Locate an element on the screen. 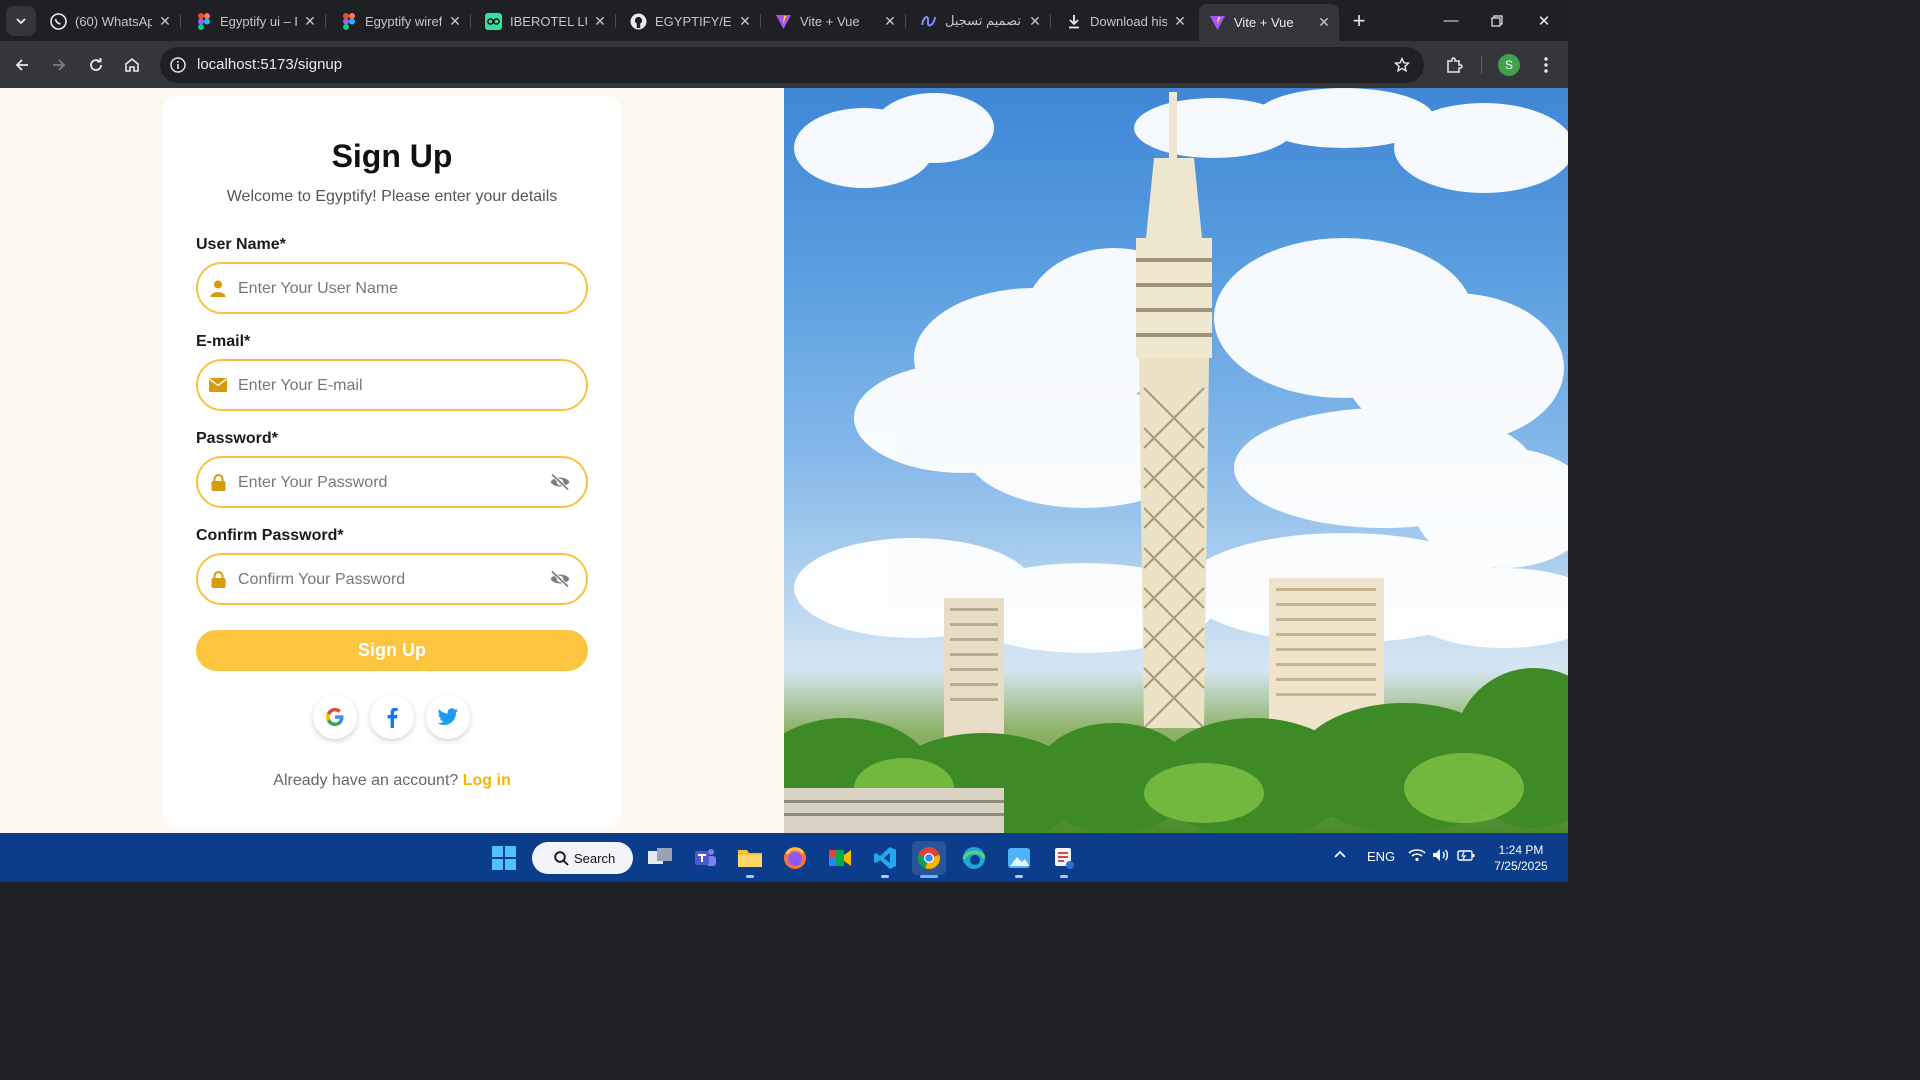 The image size is (1920, 1080). address-bar: localhost:5173/signup is located at coordinates (792, 65).